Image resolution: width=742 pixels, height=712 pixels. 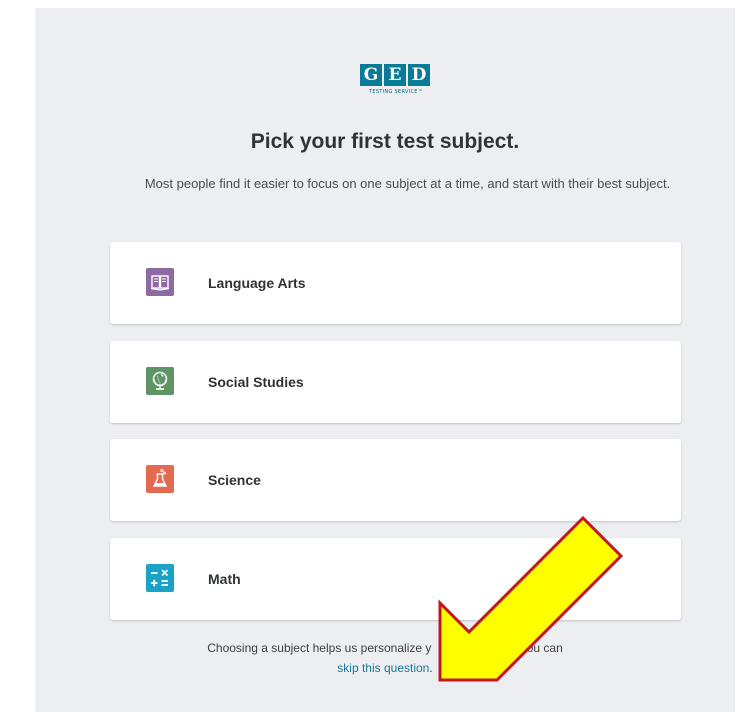 I want to click on ged-logo: G E D TESTING SERVICE™, so click(x=398, y=84).